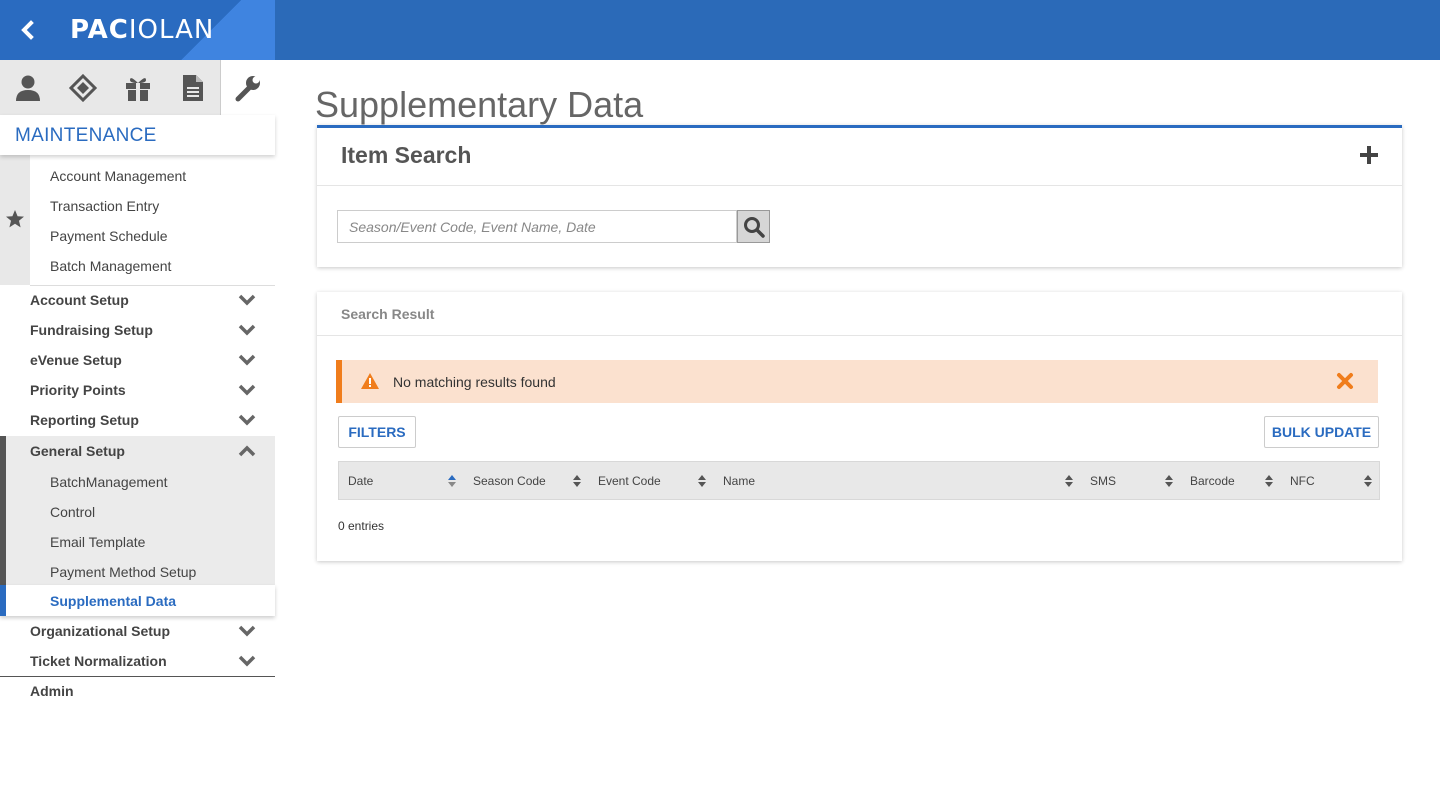 The height and width of the screenshot is (800, 1440). Describe the element at coordinates (52, 691) in the screenshot. I see `sidebar-item-label: Admin` at that location.